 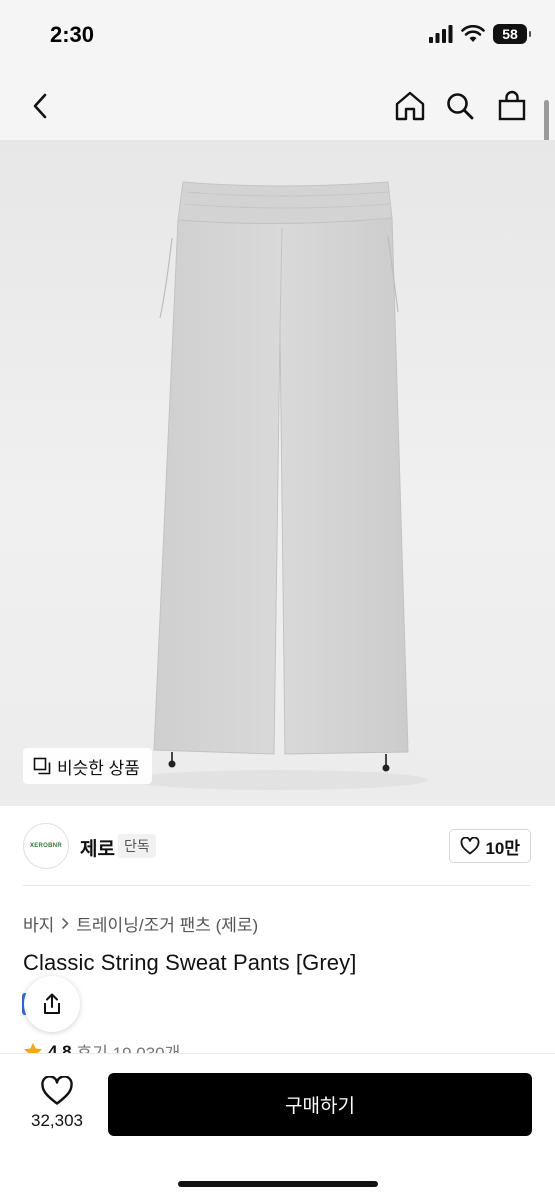 I want to click on share-icon, so click(x=52, y=1003).